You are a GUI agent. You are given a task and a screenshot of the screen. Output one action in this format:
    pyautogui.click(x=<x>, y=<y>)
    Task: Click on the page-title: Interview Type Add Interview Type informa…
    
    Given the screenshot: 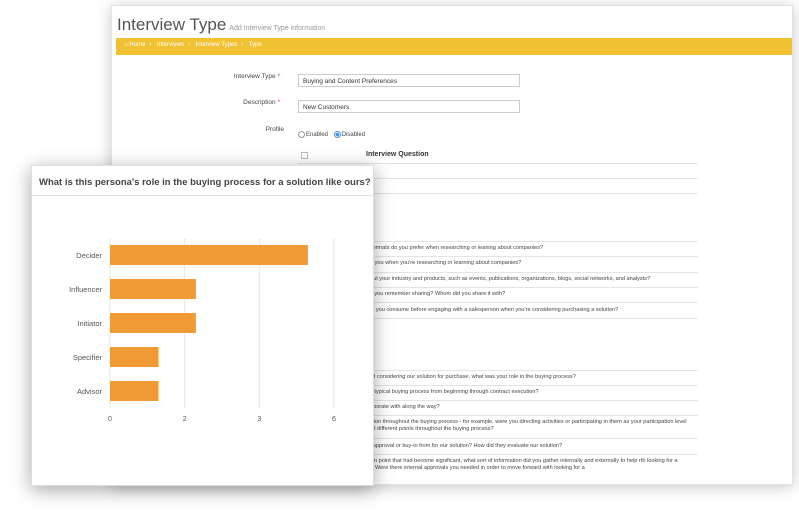 What is the action you would take?
    pyautogui.click(x=221, y=24)
    